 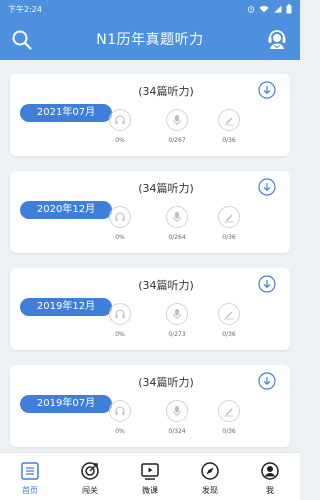 What do you see at coordinates (150, 115) in the screenshot?
I see `exam-card: (34篇听力) 2021年07月 0% 0/267 0/36` at bounding box center [150, 115].